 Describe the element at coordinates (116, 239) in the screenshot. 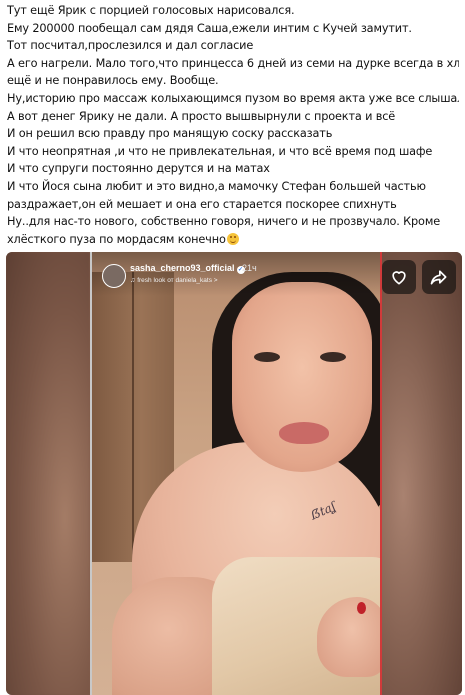

I see `post-line: хлёсткого пуза по мордасям конечно` at that location.